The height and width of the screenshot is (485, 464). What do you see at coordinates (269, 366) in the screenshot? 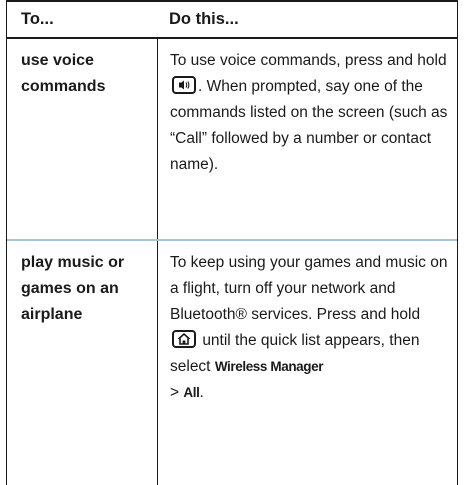
I see `menu-item-wireless-manager: Wireless Manager` at bounding box center [269, 366].